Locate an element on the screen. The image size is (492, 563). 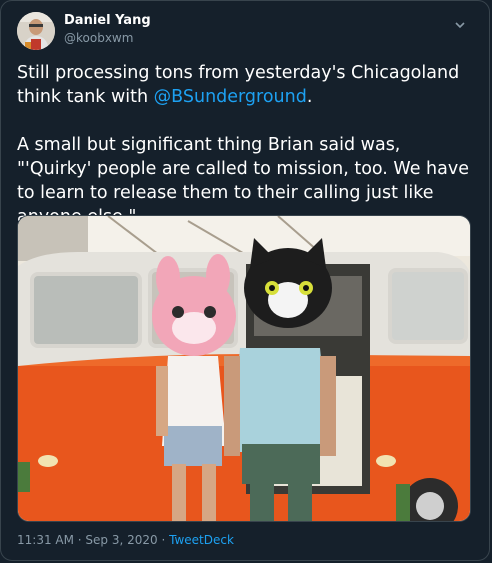
chevron-down-icon is located at coordinates (460, 22).